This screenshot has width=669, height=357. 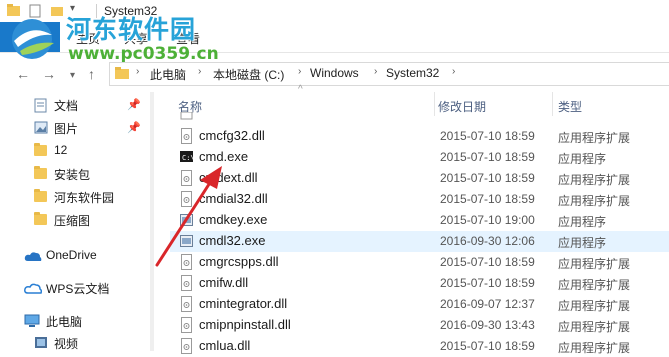 I want to click on recent-dropdown-icon: ▾, so click(x=72, y=75).